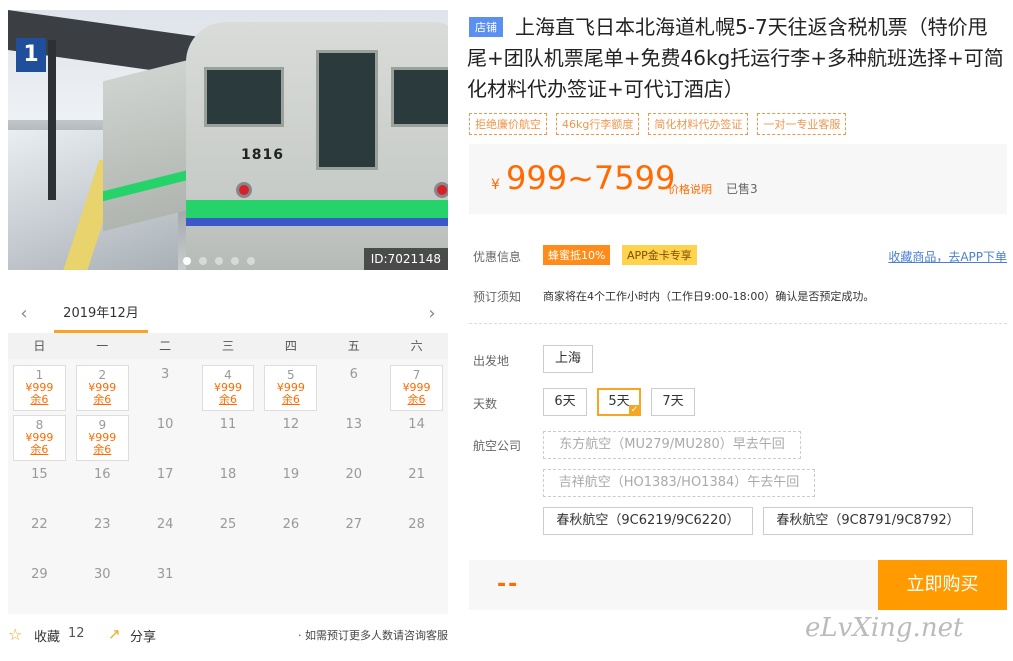  I want to click on calendar-day: 30, so click(102, 588).